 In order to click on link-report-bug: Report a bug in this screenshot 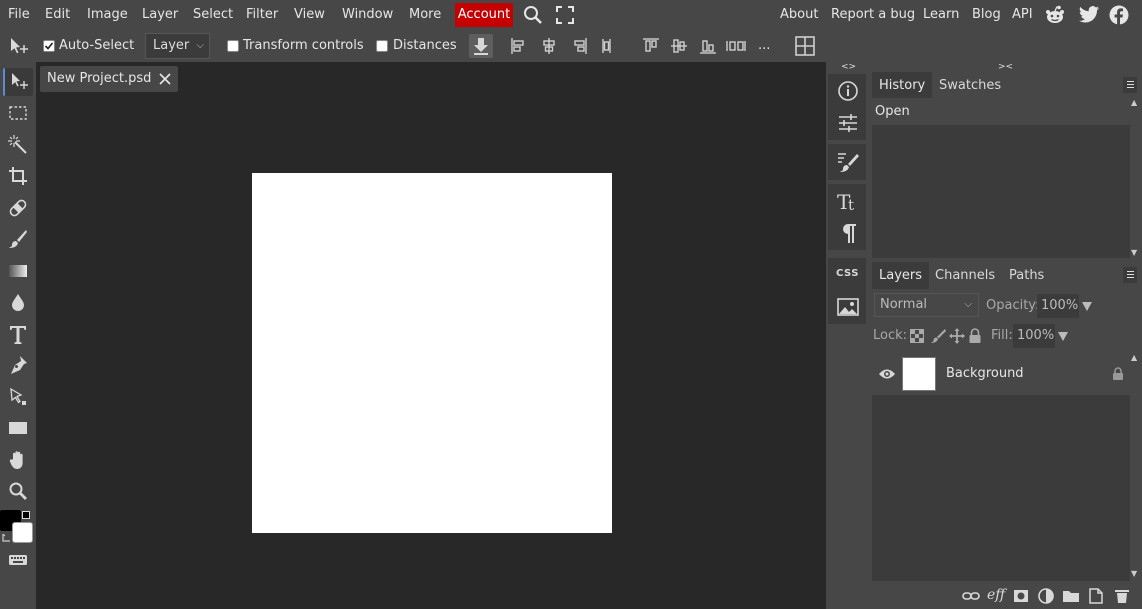, I will do `click(873, 15)`.